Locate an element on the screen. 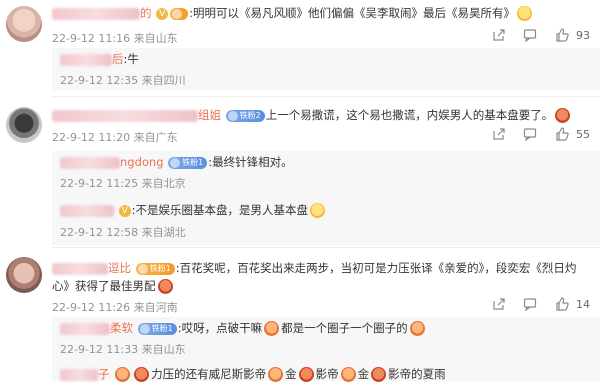 The image size is (600, 383). like-count: 93 is located at coordinates (583, 35).